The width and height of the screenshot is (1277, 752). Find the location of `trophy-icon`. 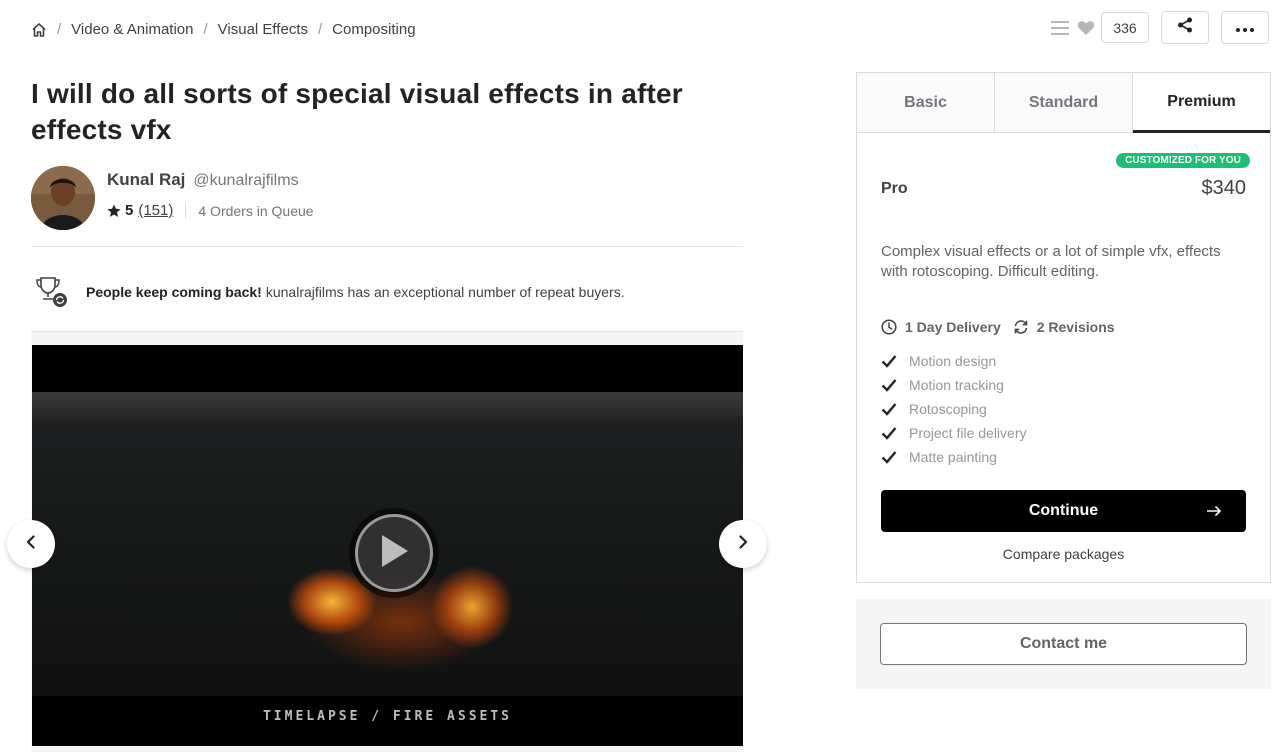

trophy-icon is located at coordinates (52, 292).